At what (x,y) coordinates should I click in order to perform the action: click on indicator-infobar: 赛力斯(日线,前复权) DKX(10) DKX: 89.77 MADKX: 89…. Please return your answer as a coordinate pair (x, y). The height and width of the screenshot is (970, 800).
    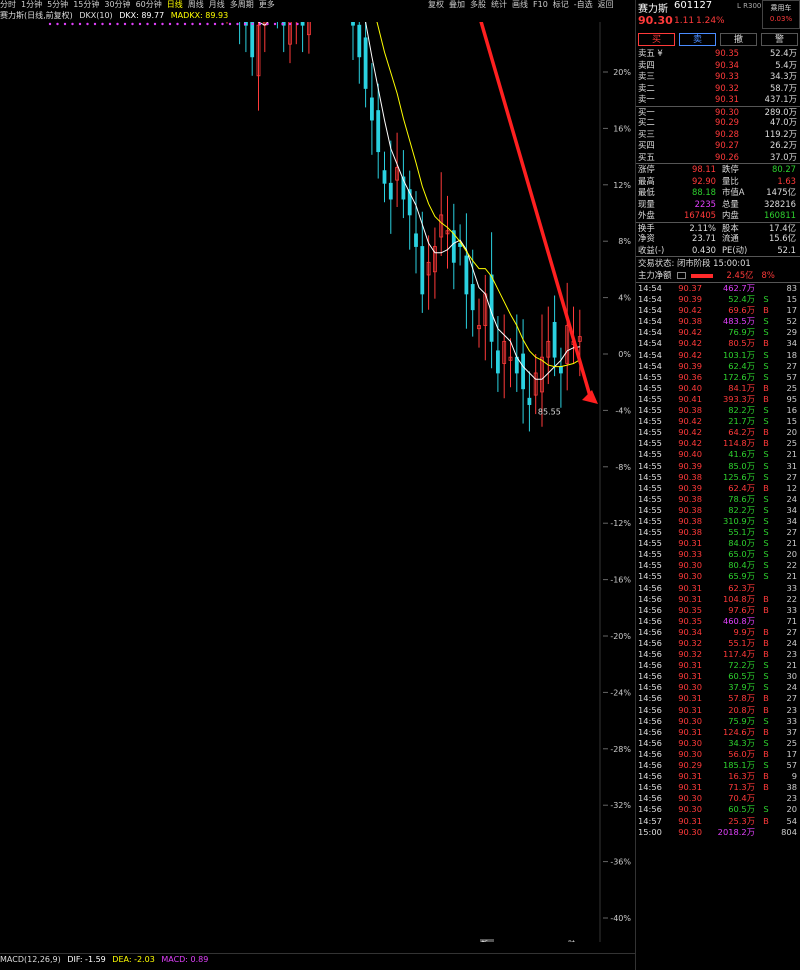
    Looking at the image, I should click on (300, 16).